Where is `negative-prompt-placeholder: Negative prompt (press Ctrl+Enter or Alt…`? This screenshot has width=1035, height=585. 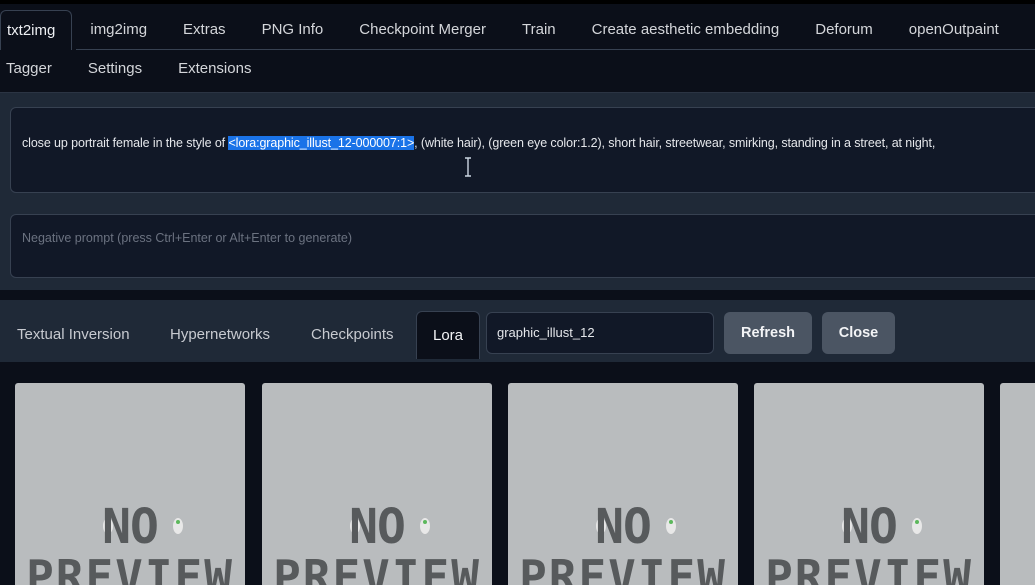 negative-prompt-placeholder: Negative prompt (press Ctrl+Enter or Alt… is located at coordinates (187, 238).